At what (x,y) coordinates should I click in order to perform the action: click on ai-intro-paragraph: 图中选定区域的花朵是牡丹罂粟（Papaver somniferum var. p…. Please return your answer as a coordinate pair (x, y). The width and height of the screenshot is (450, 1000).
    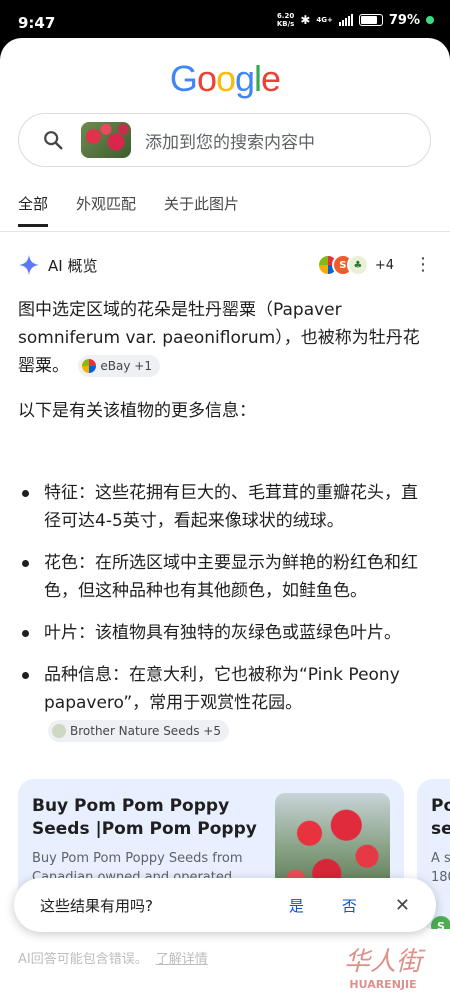
    Looking at the image, I should click on (219, 338).